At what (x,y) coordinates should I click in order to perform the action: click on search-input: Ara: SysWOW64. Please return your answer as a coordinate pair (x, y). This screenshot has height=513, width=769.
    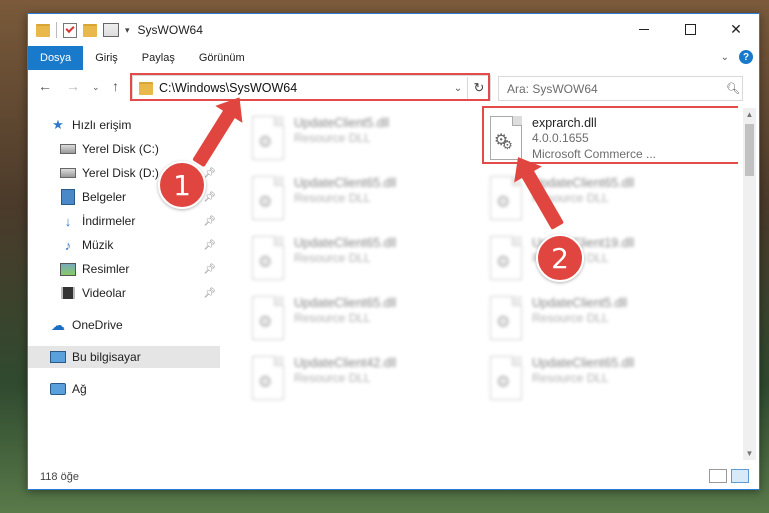
    Looking at the image, I should click on (615, 89).